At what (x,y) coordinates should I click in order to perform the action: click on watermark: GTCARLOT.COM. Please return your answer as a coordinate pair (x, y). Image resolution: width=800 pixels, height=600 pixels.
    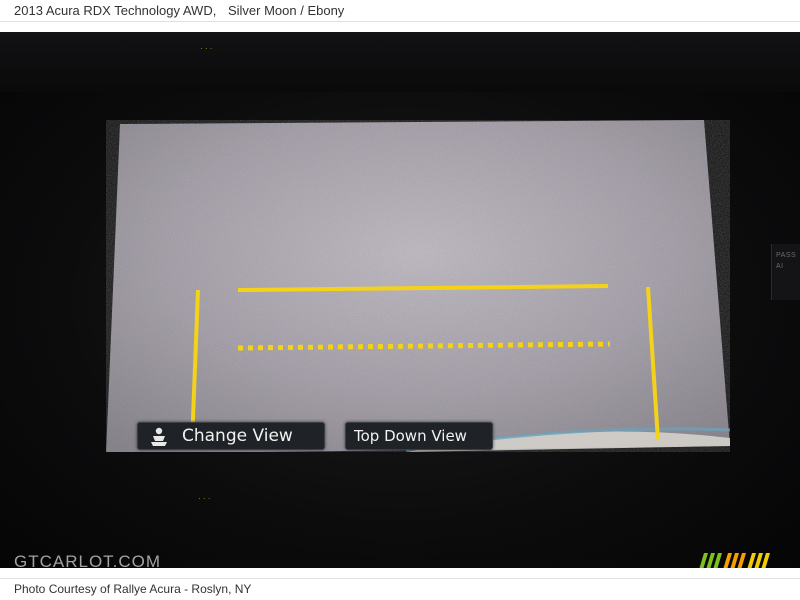
    Looking at the image, I should click on (88, 560).